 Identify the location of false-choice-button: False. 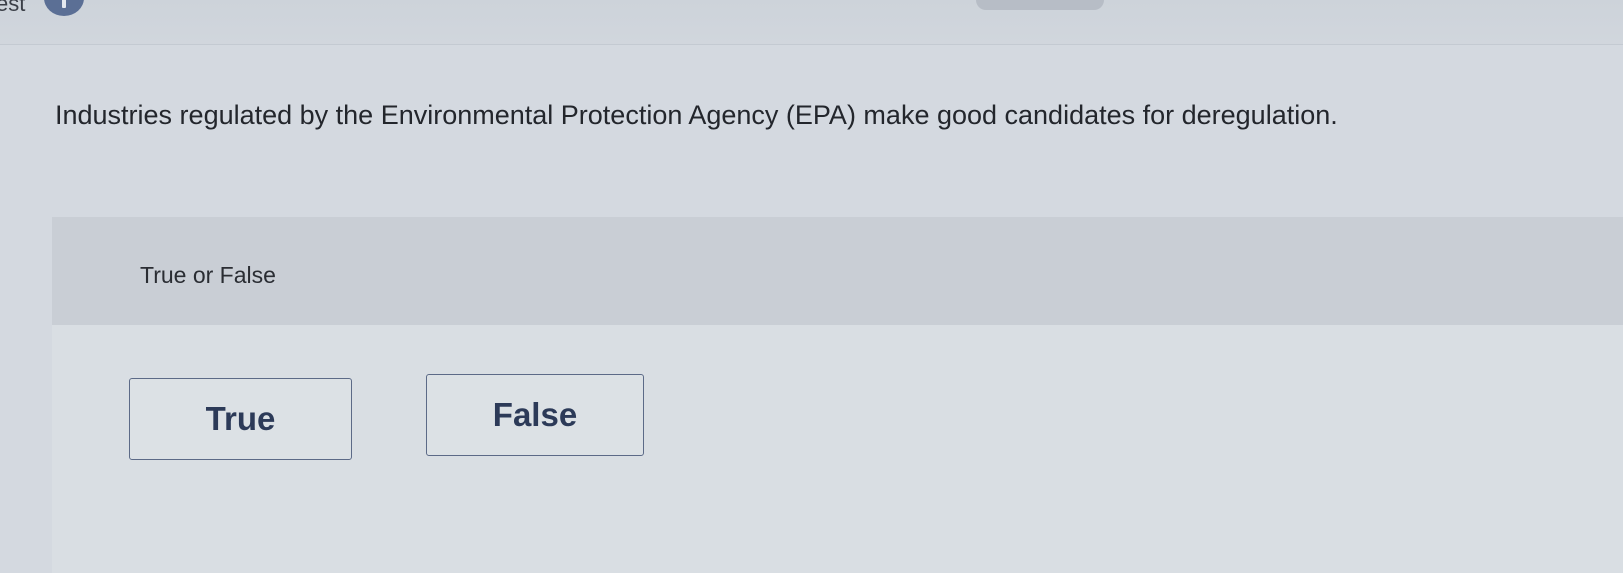
(535, 415).